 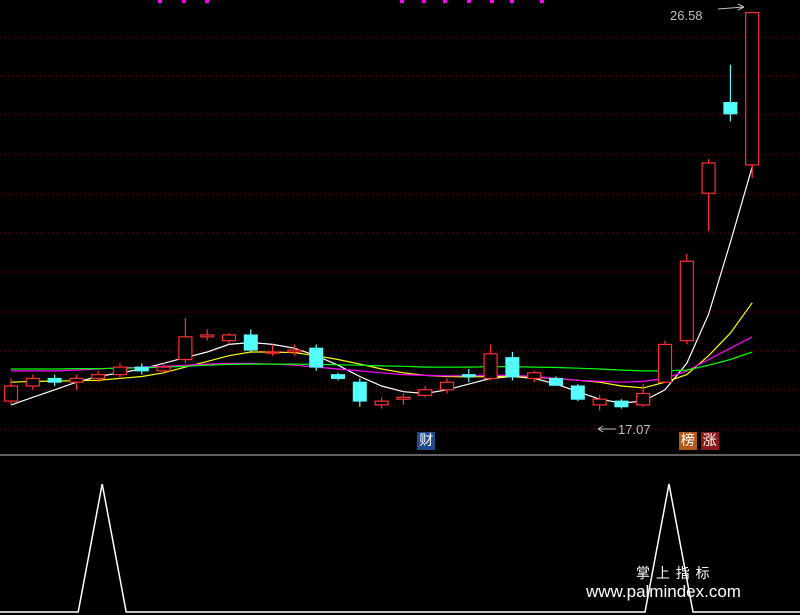 What do you see at coordinates (731, 7) in the screenshot?
I see `high-arrow` at bounding box center [731, 7].